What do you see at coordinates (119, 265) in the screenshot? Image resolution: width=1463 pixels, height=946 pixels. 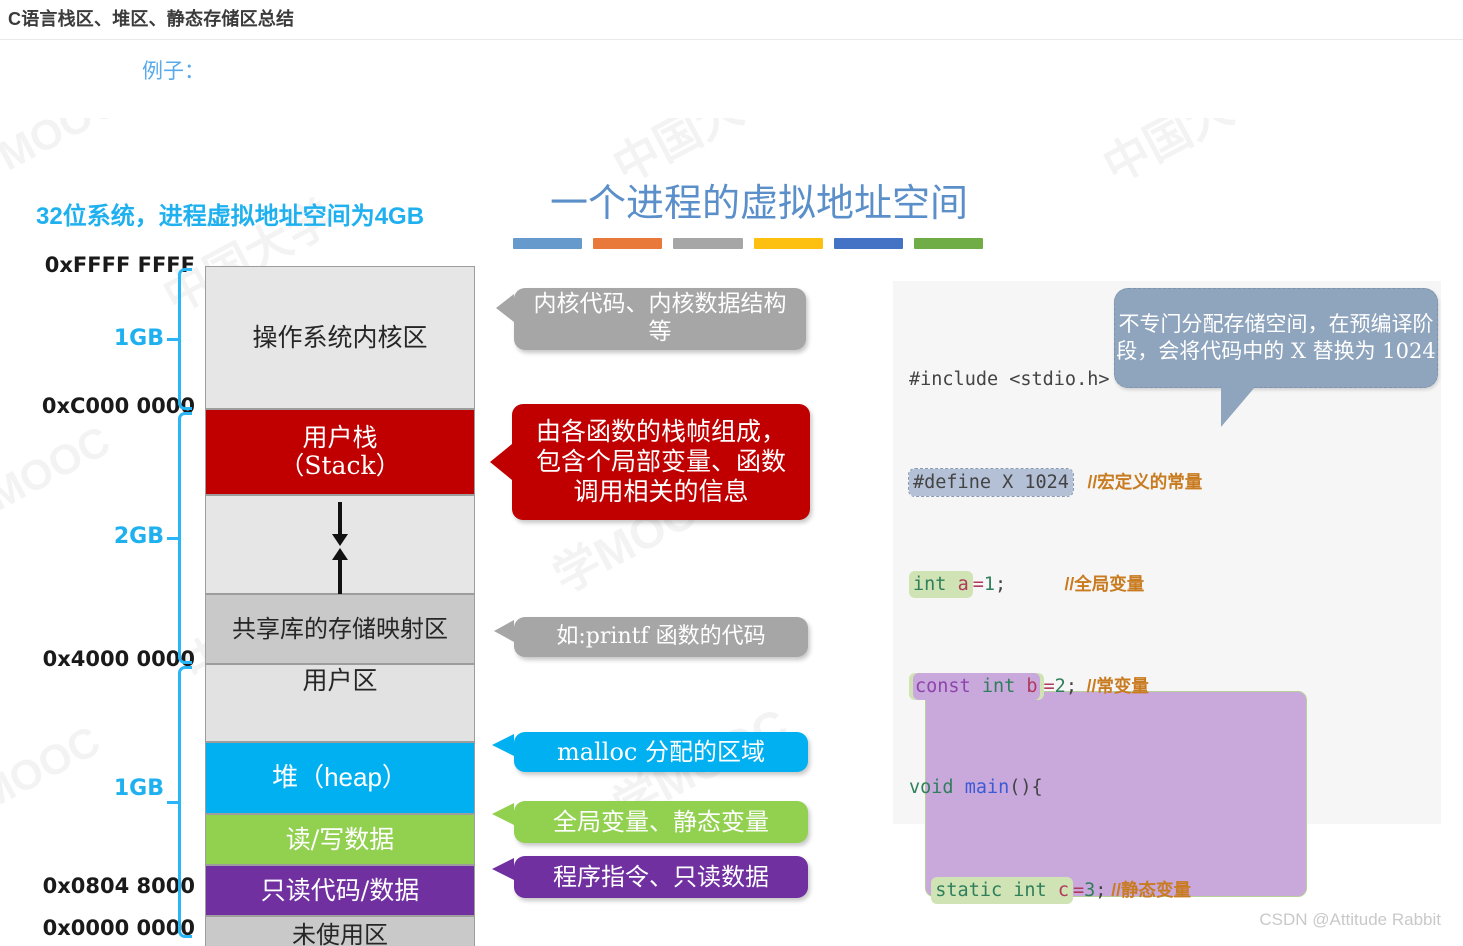 I see `address-label: 0xFFFF FFFF` at bounding box center [119, 265].